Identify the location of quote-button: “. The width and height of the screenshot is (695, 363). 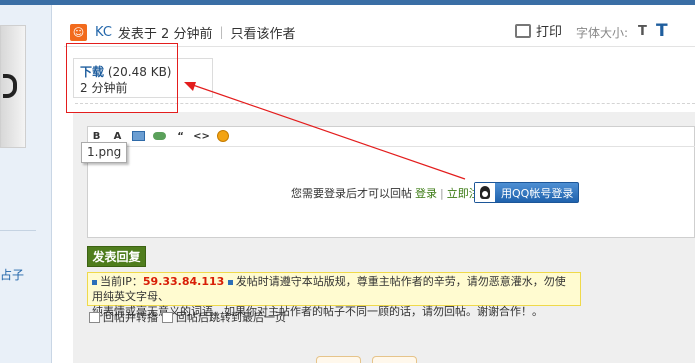
(180, 136).